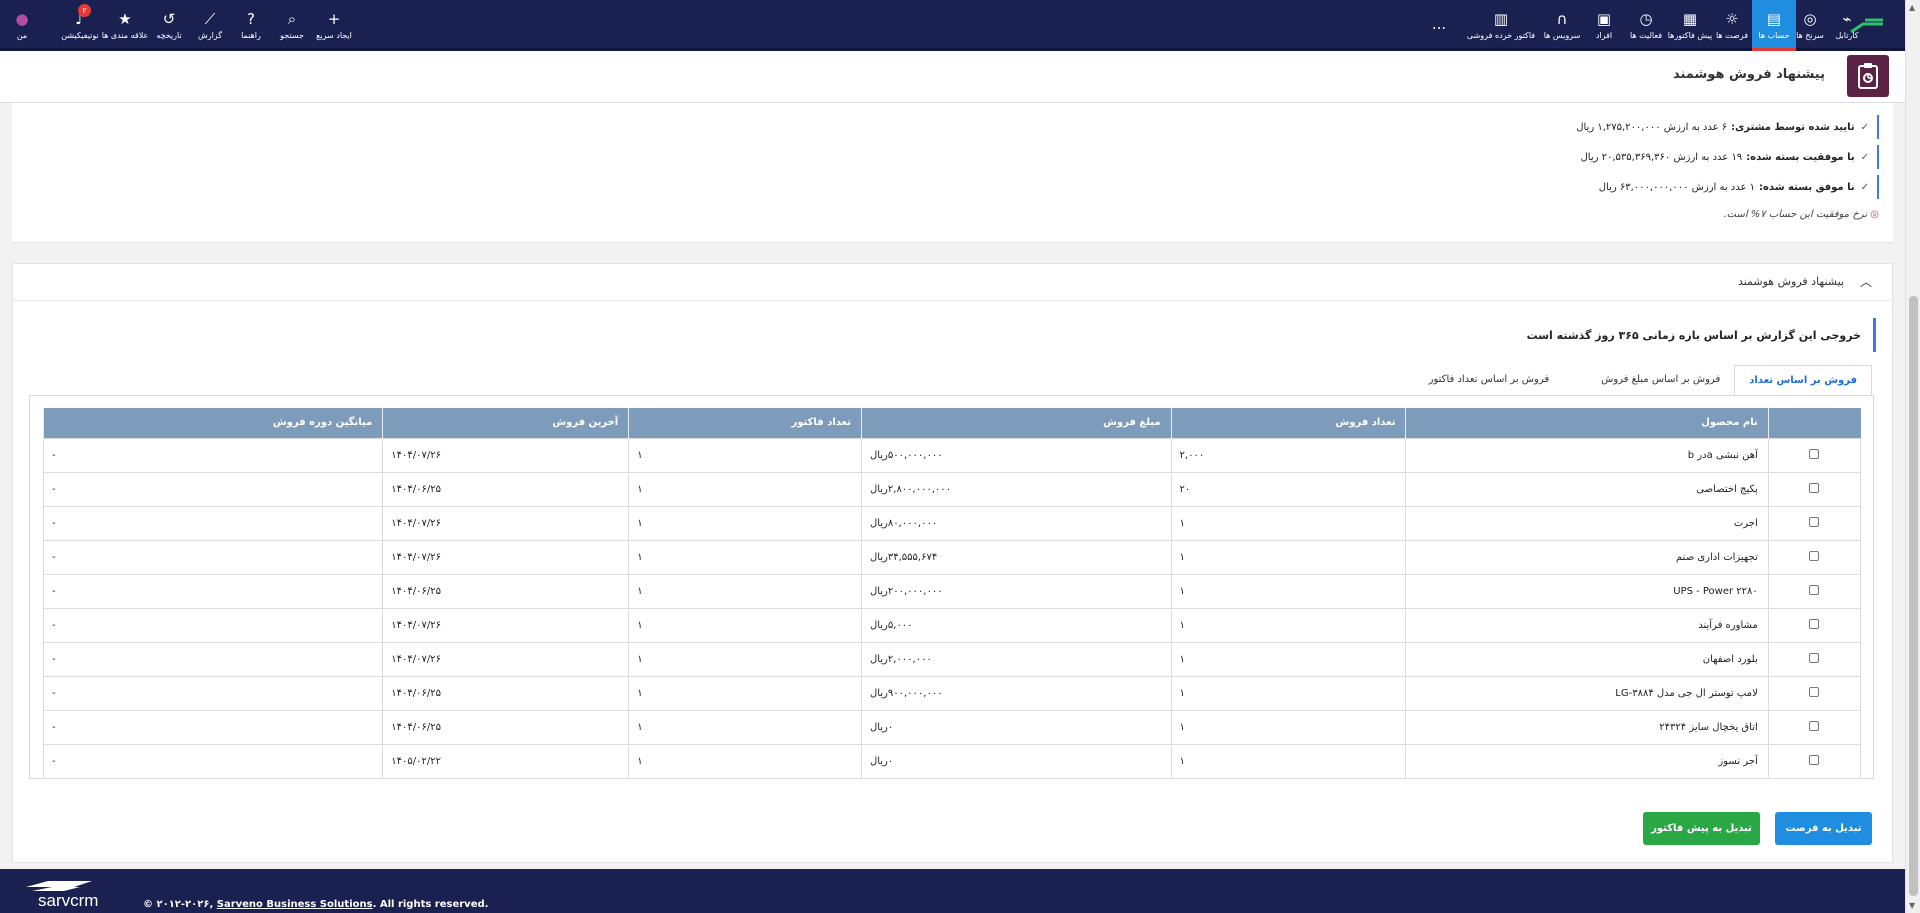 The height and width of the screenshot is (913, 1920). I want to click on scroll-down-icon: ▼, so click(1912, 905).